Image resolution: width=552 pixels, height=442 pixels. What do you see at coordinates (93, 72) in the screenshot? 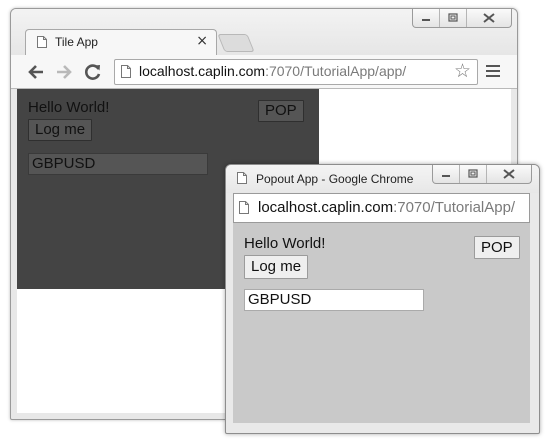
I see `reload-icon` at bounding box center [93, 72].